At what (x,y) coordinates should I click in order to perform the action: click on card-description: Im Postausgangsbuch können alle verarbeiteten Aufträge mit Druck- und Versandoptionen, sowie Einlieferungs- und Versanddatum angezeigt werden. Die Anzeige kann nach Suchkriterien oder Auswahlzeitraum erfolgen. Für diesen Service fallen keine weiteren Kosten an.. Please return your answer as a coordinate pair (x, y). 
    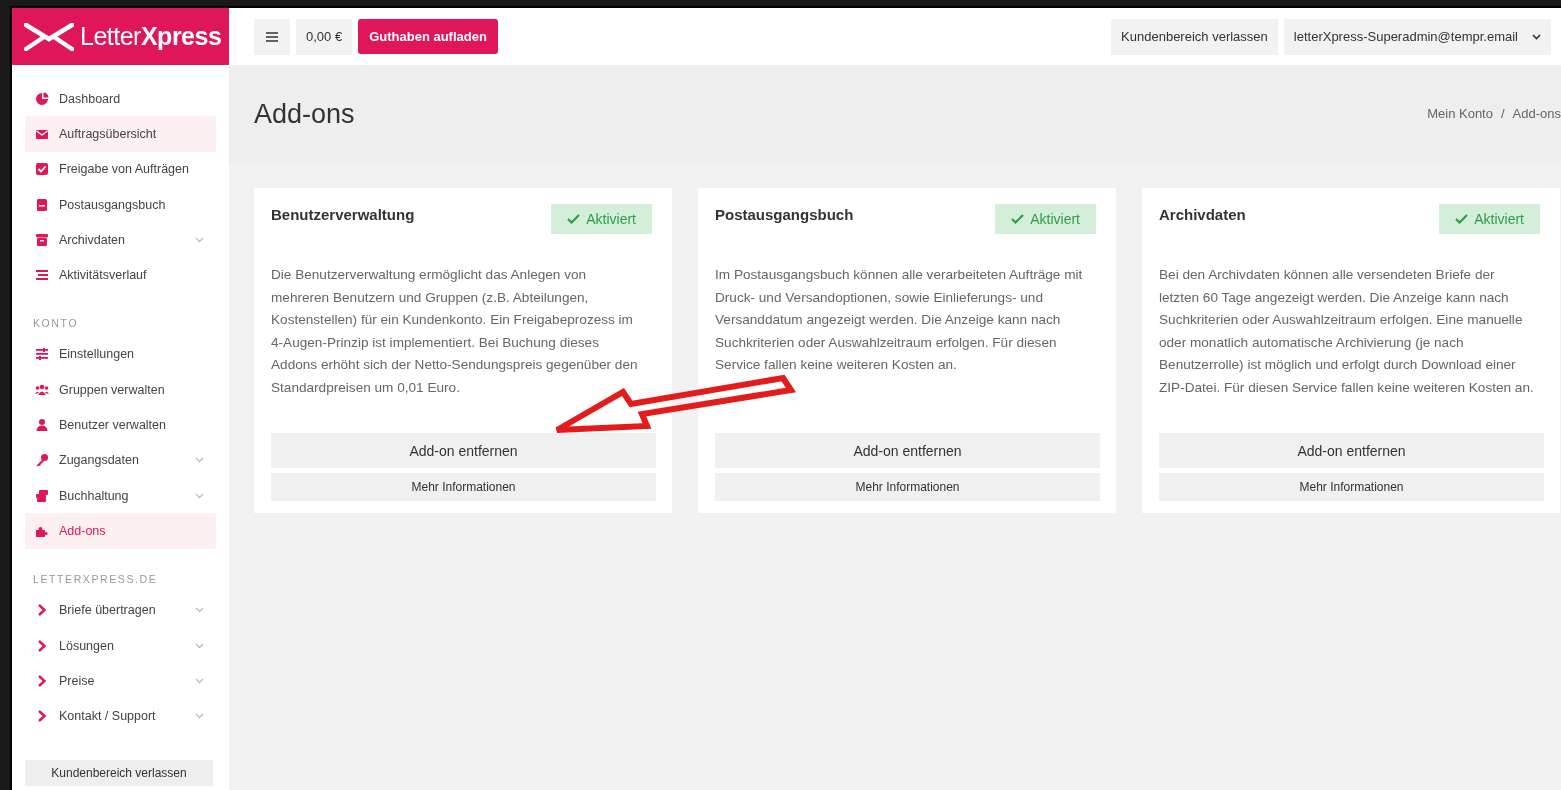
    Looking at the image, I should click on (899, 320).